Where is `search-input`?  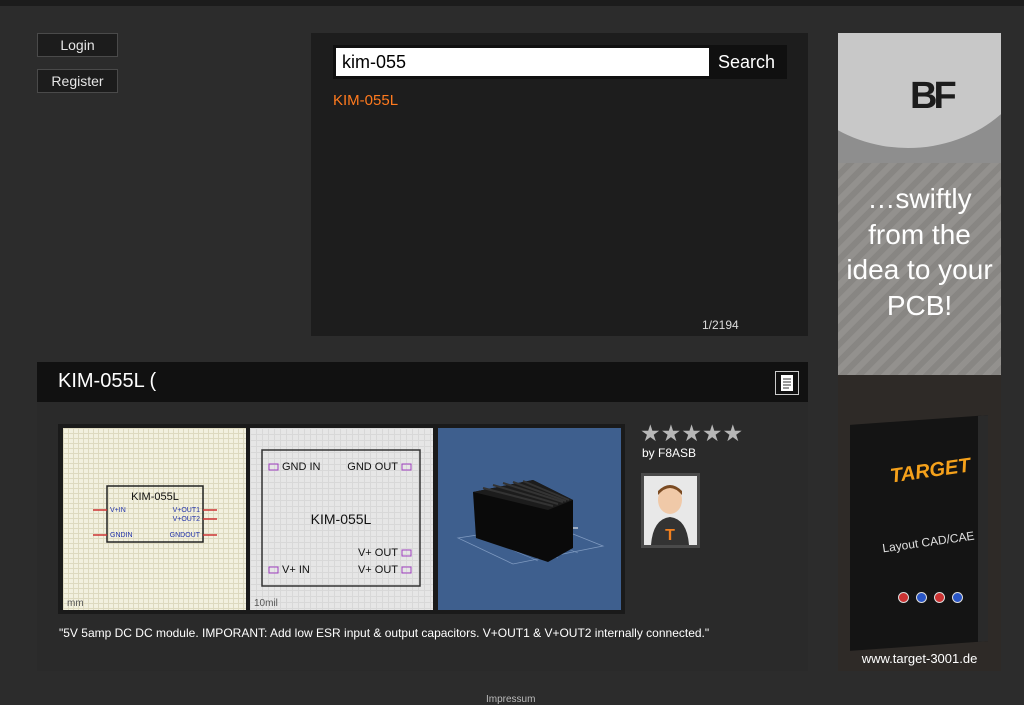
search-input is located at coordinates (525, 62).